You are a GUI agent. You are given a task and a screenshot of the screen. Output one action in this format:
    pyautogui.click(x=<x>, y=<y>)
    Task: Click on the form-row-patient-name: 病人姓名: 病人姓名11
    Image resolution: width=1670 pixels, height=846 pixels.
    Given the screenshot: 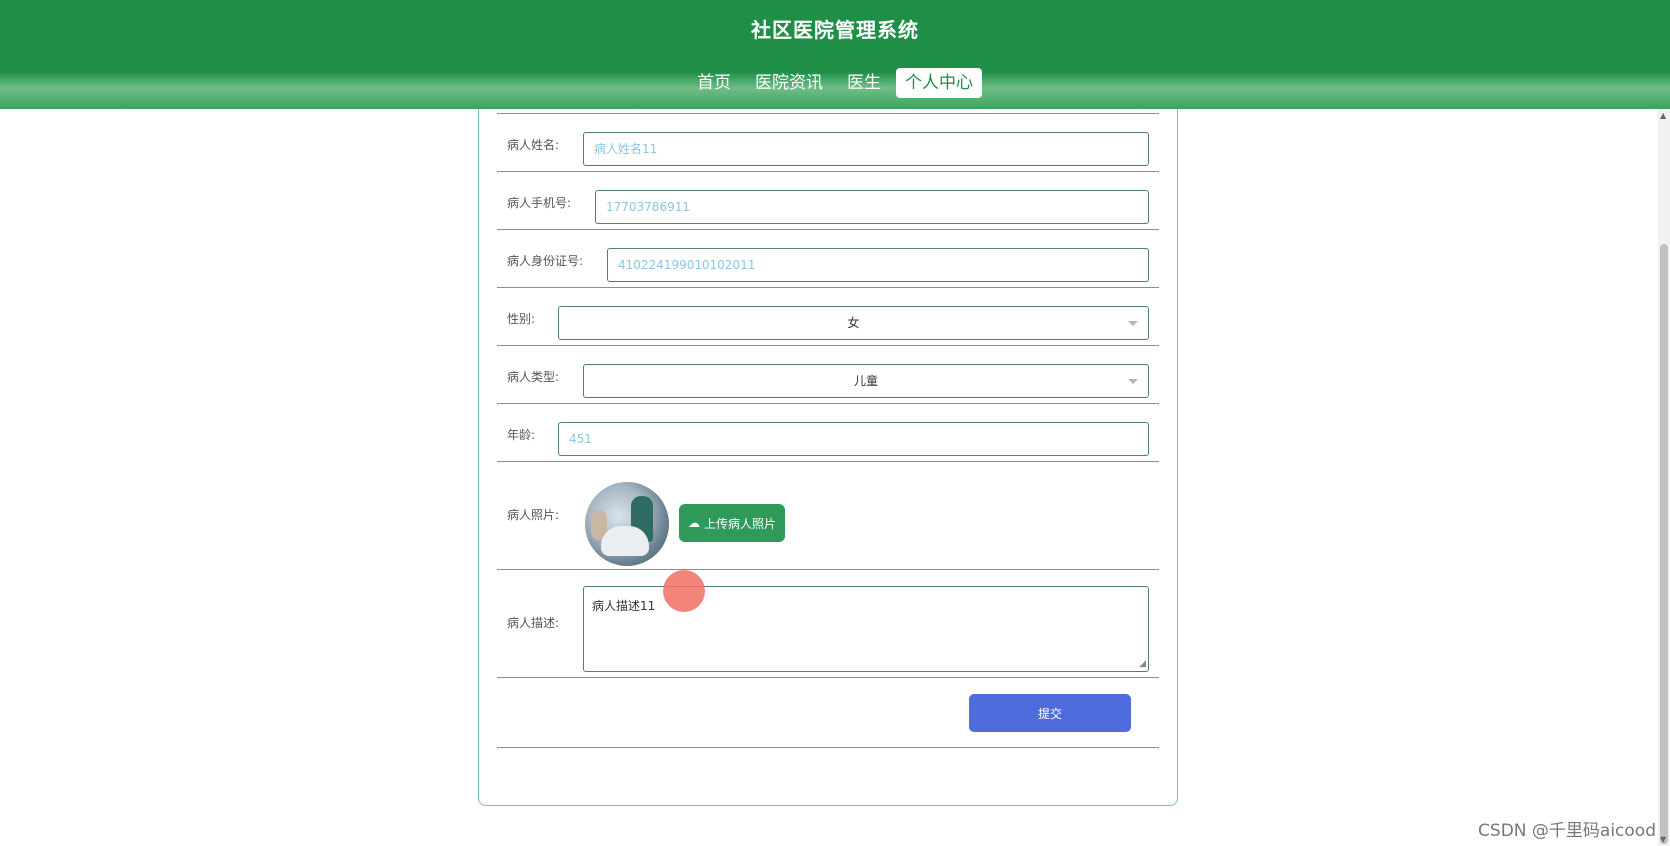 What is the action you would take?
    pyautogui.click(x=828, y=143)
    